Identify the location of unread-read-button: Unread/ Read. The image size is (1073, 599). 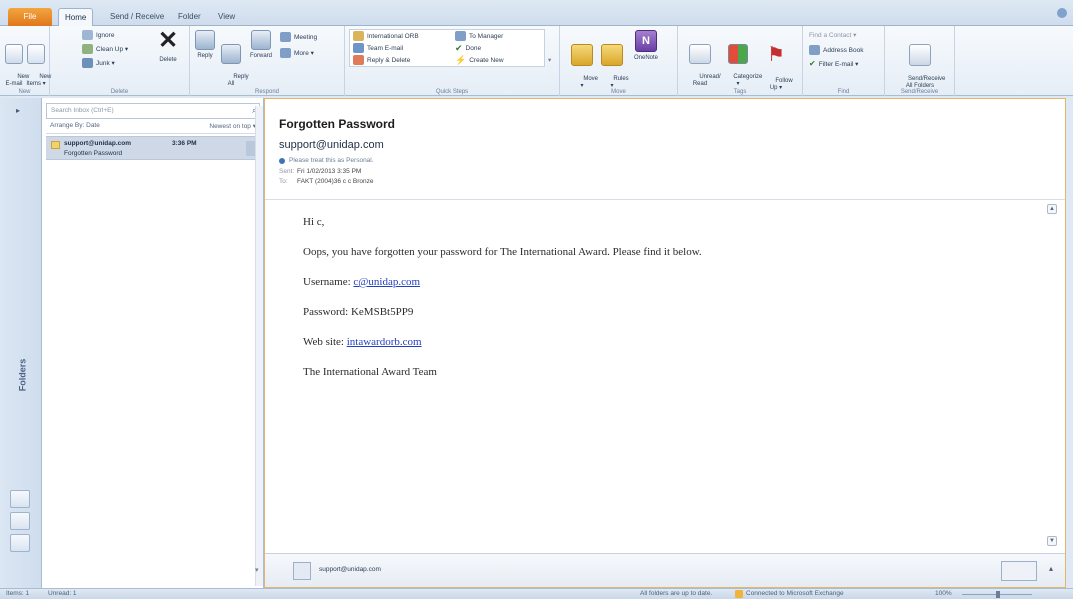
(703, 62).